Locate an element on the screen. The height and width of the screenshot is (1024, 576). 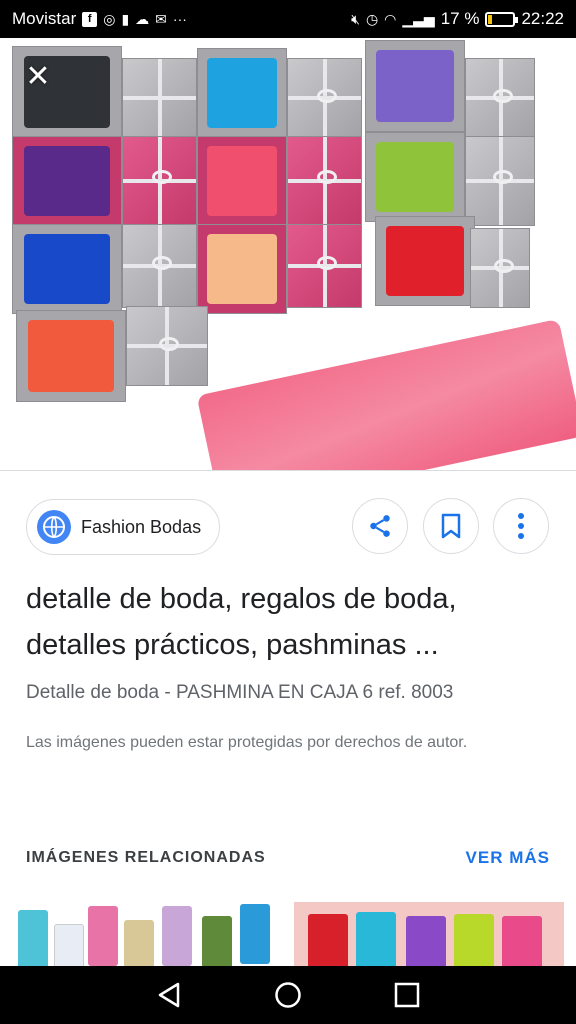
share-icon is located at coordinates (380, 526).